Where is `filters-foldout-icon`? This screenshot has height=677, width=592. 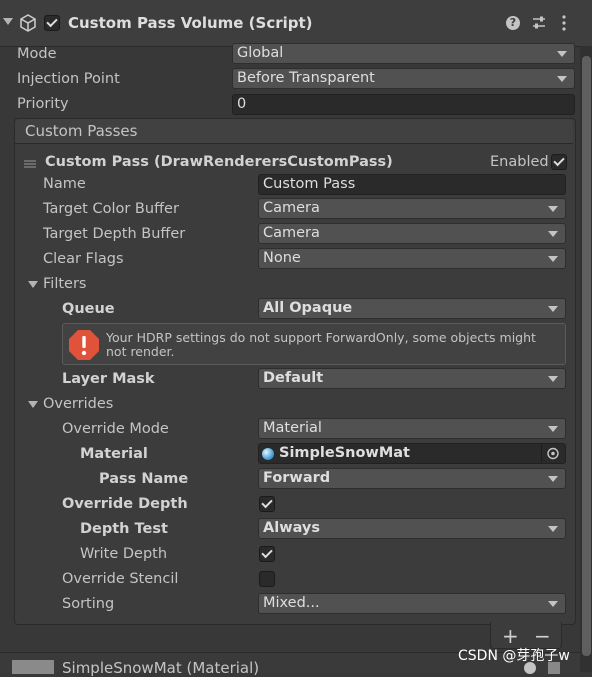
filters-foldout-icon is located at coordinates (33, 284).